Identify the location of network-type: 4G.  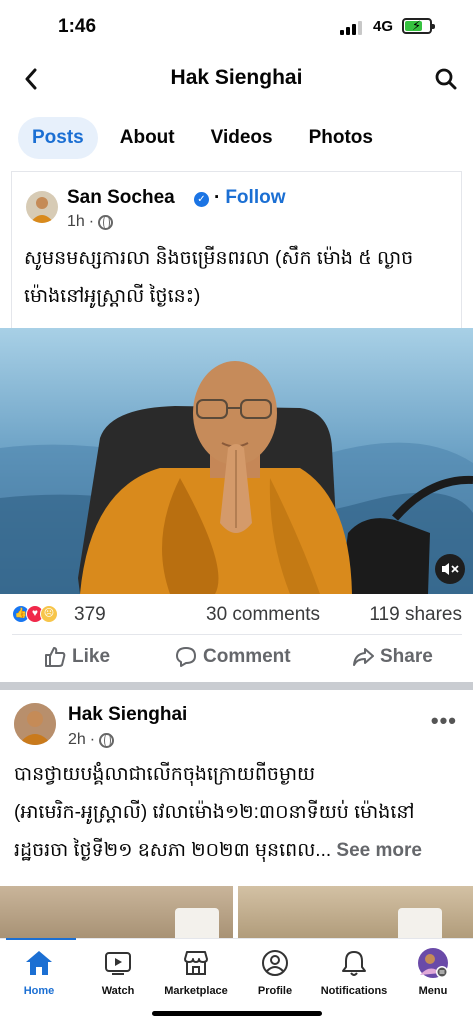
(383, 26).